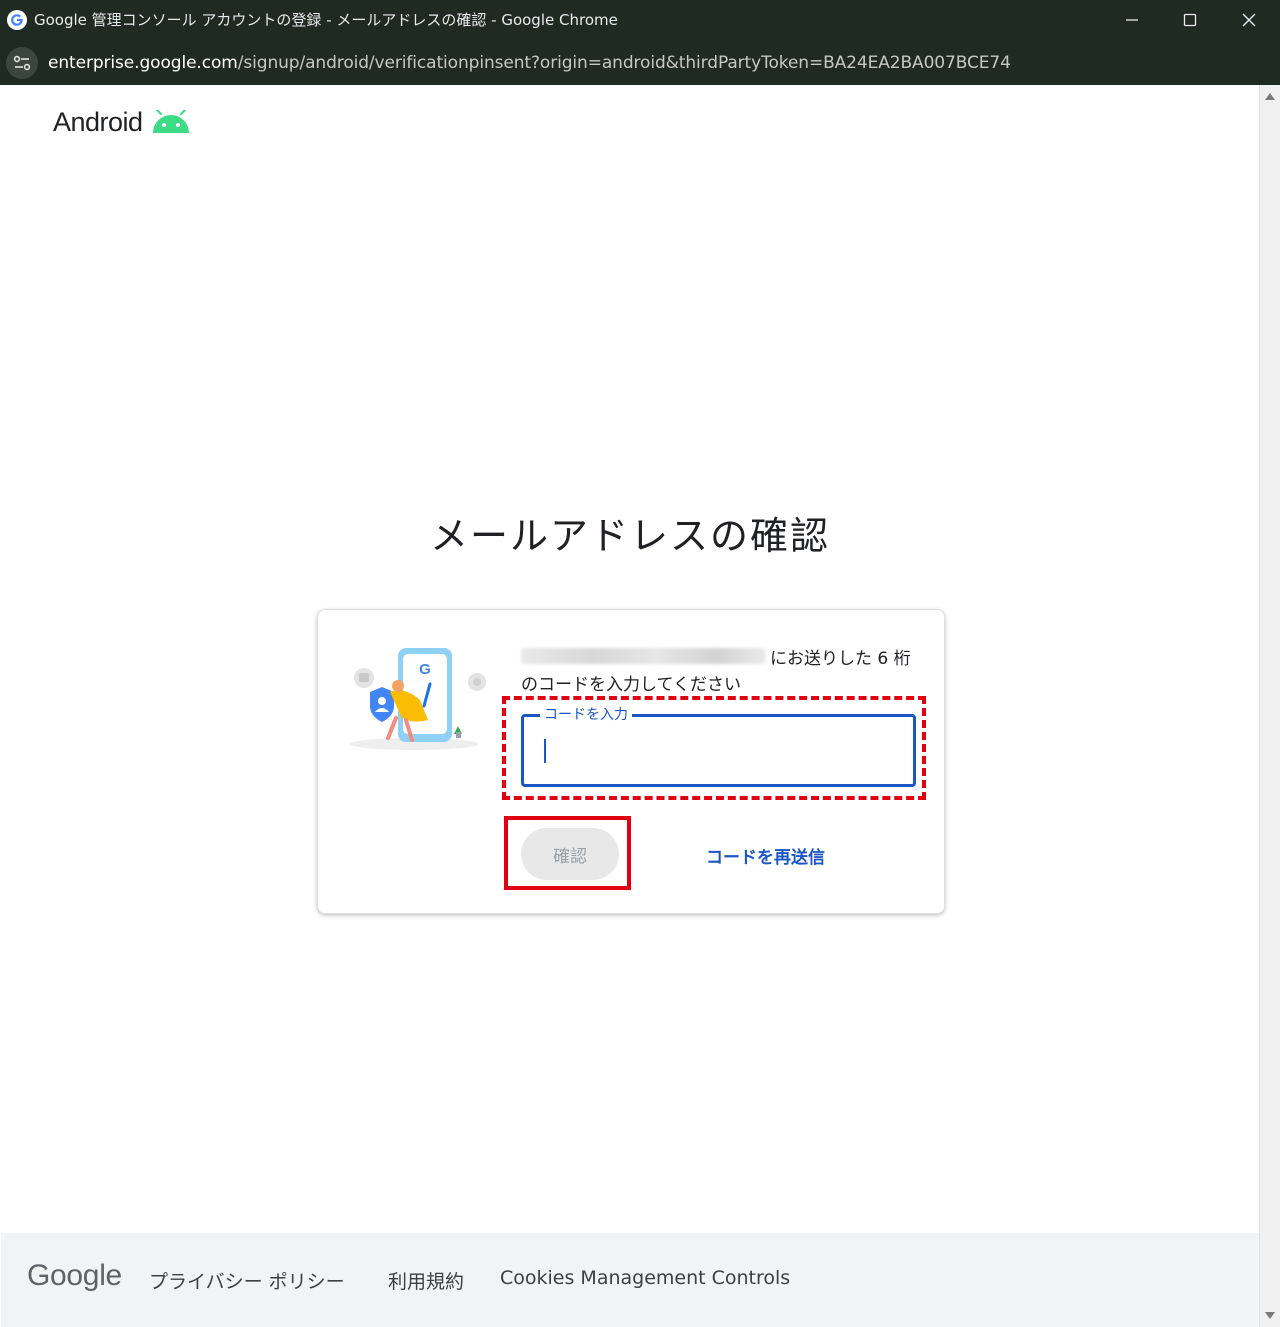  What do you see at coordinates (74, 1275) in the screenshot?
I see `google-logo: Google` at bounding box center [74, 1275].